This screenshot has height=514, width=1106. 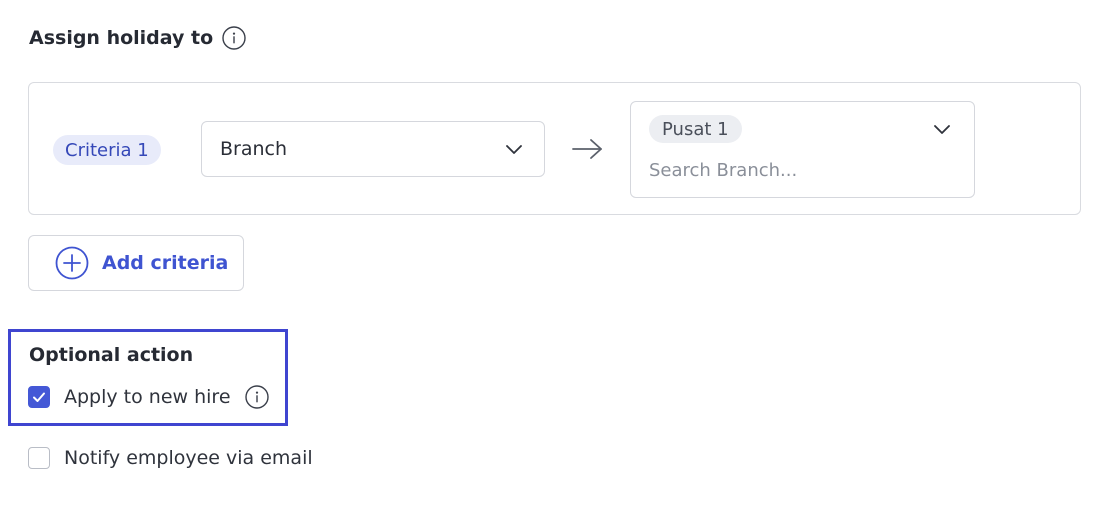 I want to click on notify-email-checkbox, so click(x=39, y=458).